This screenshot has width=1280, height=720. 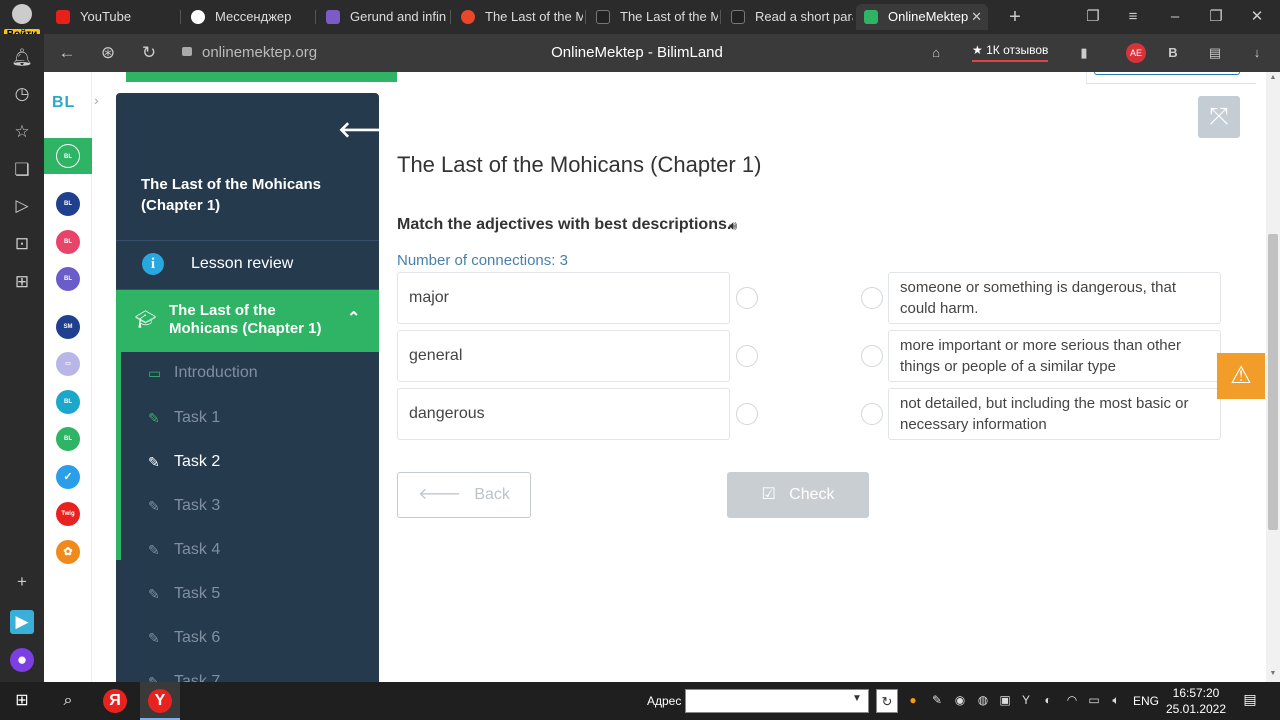 What do you see at coordinates (184, 418) in the screenshot?
I see `nav-item-task-1: ✎ Task 1` at bounding box center [184, 418].